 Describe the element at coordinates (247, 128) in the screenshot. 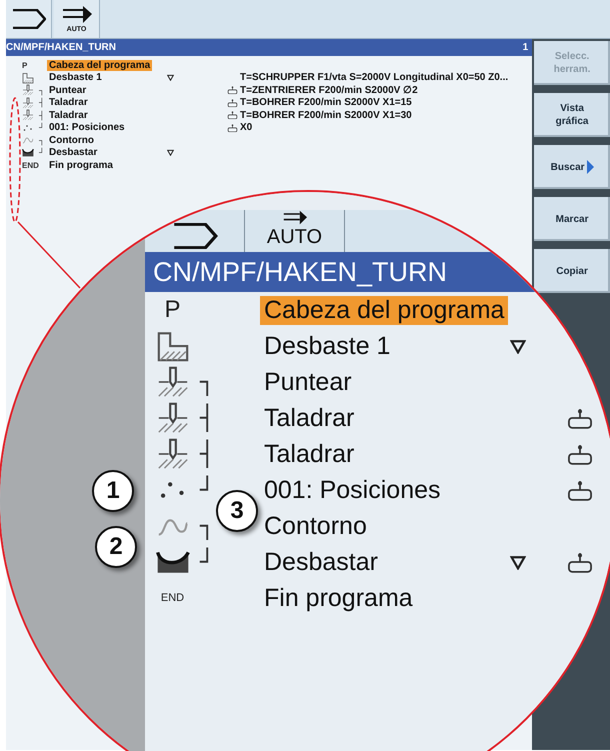

I see `block-parameters: X0` at that location.